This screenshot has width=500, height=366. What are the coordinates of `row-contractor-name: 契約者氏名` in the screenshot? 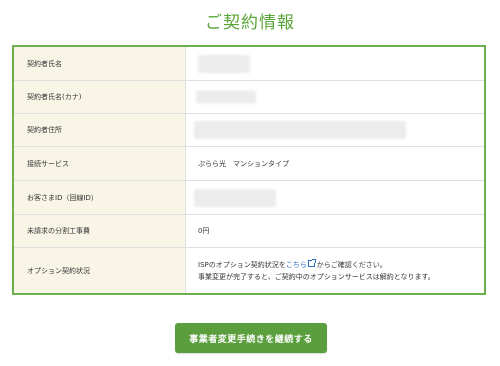 It's located at (249, 64).